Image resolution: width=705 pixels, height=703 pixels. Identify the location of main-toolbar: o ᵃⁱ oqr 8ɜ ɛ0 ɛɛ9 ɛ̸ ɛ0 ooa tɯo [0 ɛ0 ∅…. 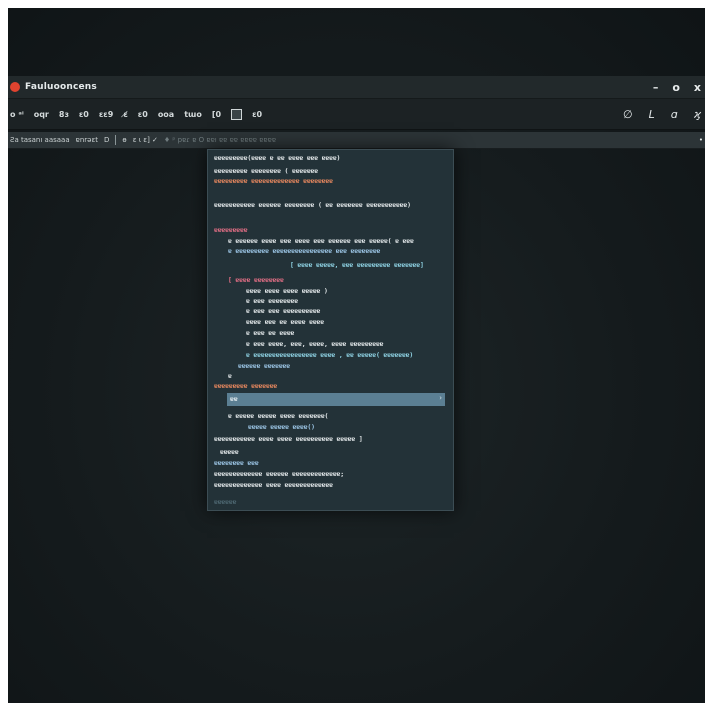
(356, 114).